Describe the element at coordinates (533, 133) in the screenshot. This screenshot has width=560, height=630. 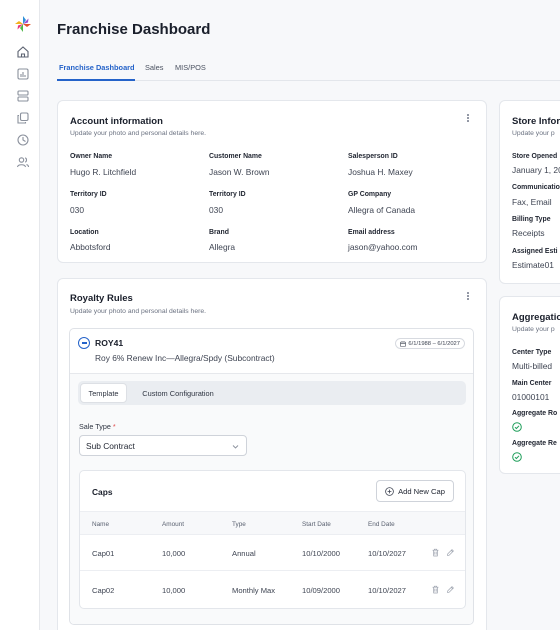
I see `store-card-subtitle: Update your p` at that location.